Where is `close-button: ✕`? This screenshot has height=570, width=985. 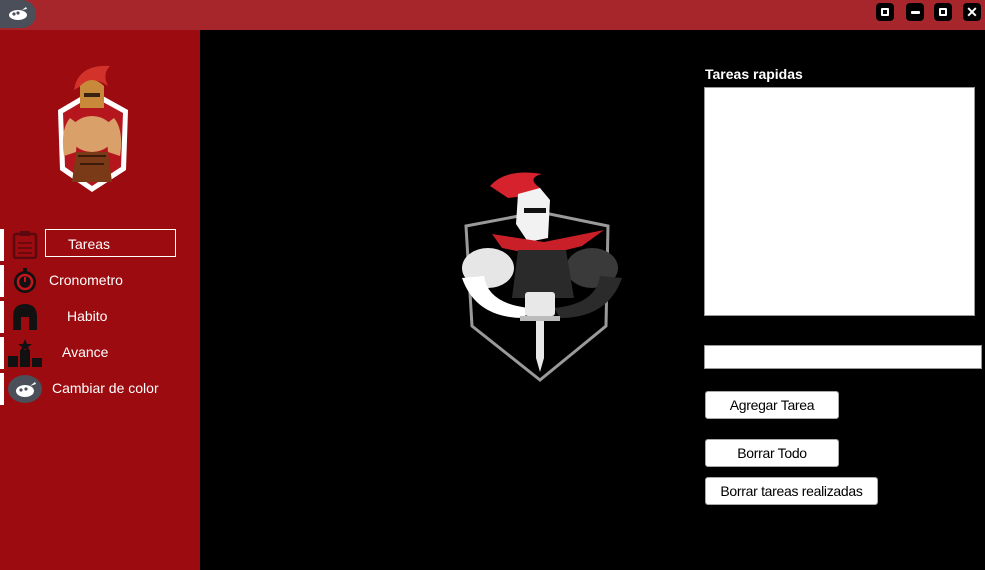
close-button: ✕ is located at coordinates (972, 12).